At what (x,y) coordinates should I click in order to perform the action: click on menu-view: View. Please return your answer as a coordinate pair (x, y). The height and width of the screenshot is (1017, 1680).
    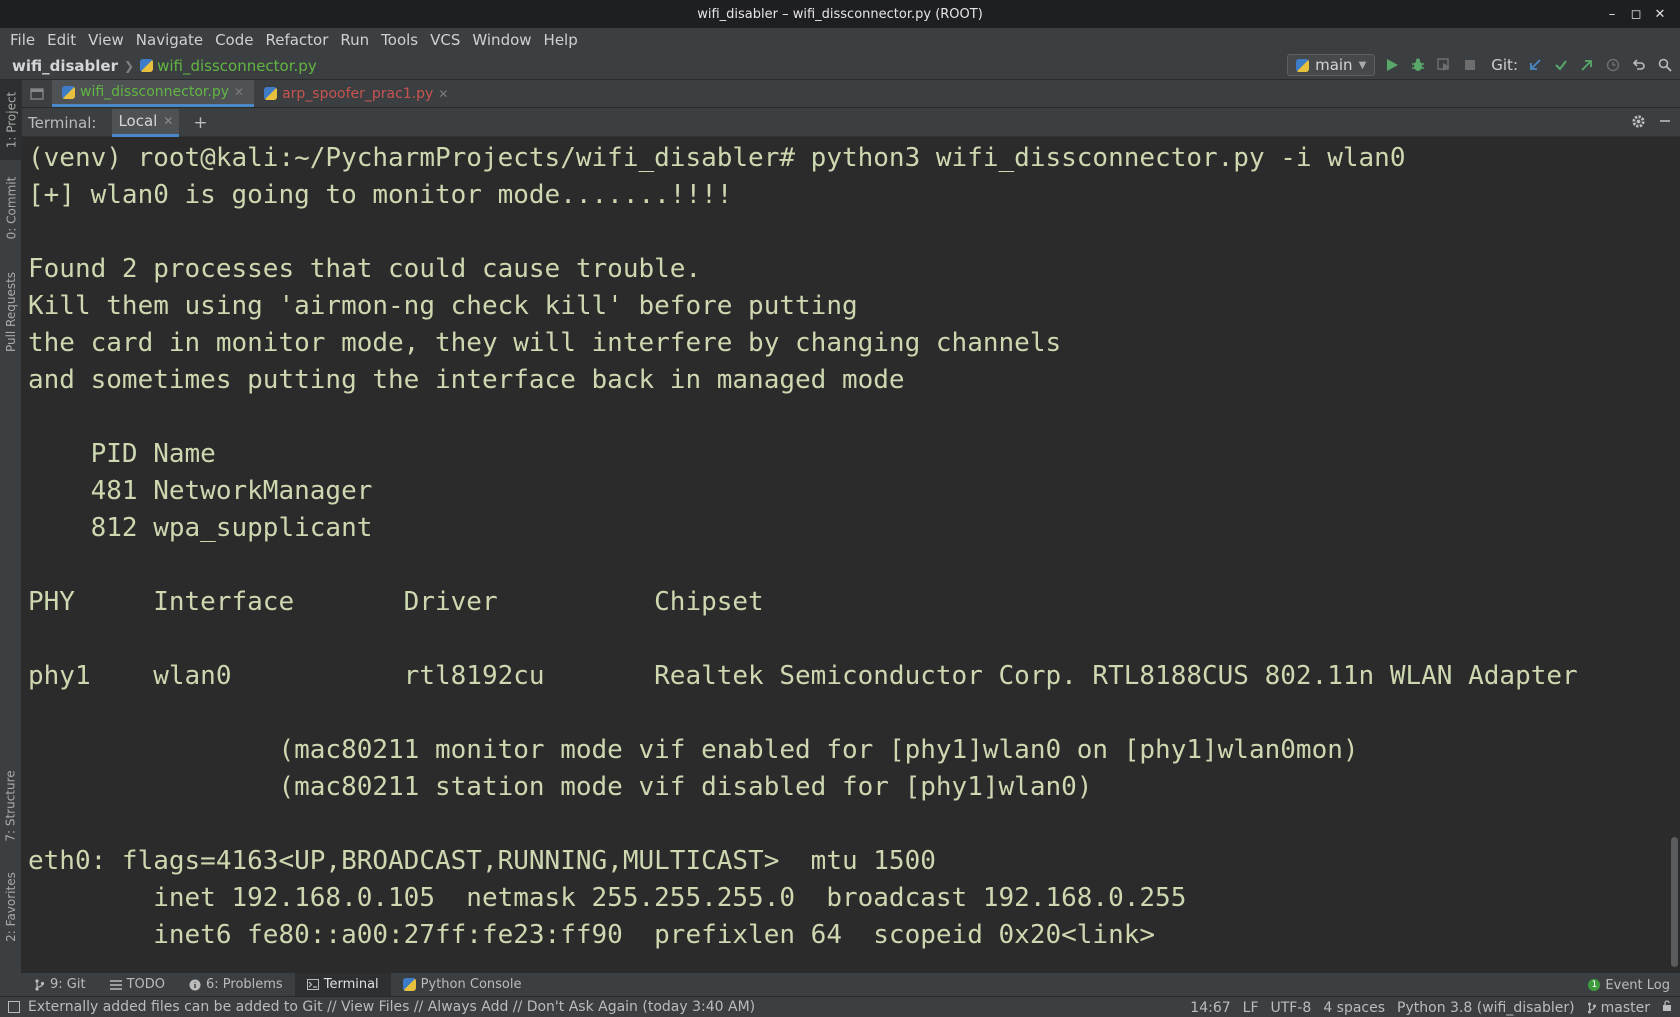
    Looking at the image, I should click on (106, 40).